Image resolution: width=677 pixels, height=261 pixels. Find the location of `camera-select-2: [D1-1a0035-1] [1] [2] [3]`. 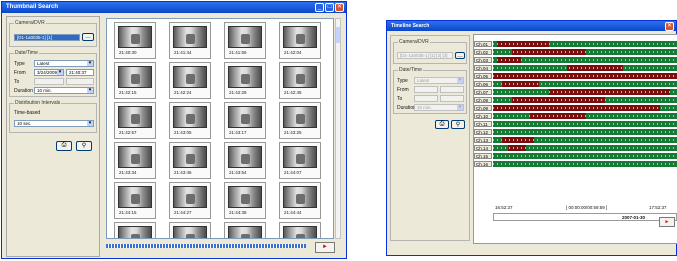

camera-select-2: [D1-1a0035-1] [1] [2] [3] is located at coordinates (425, 55).